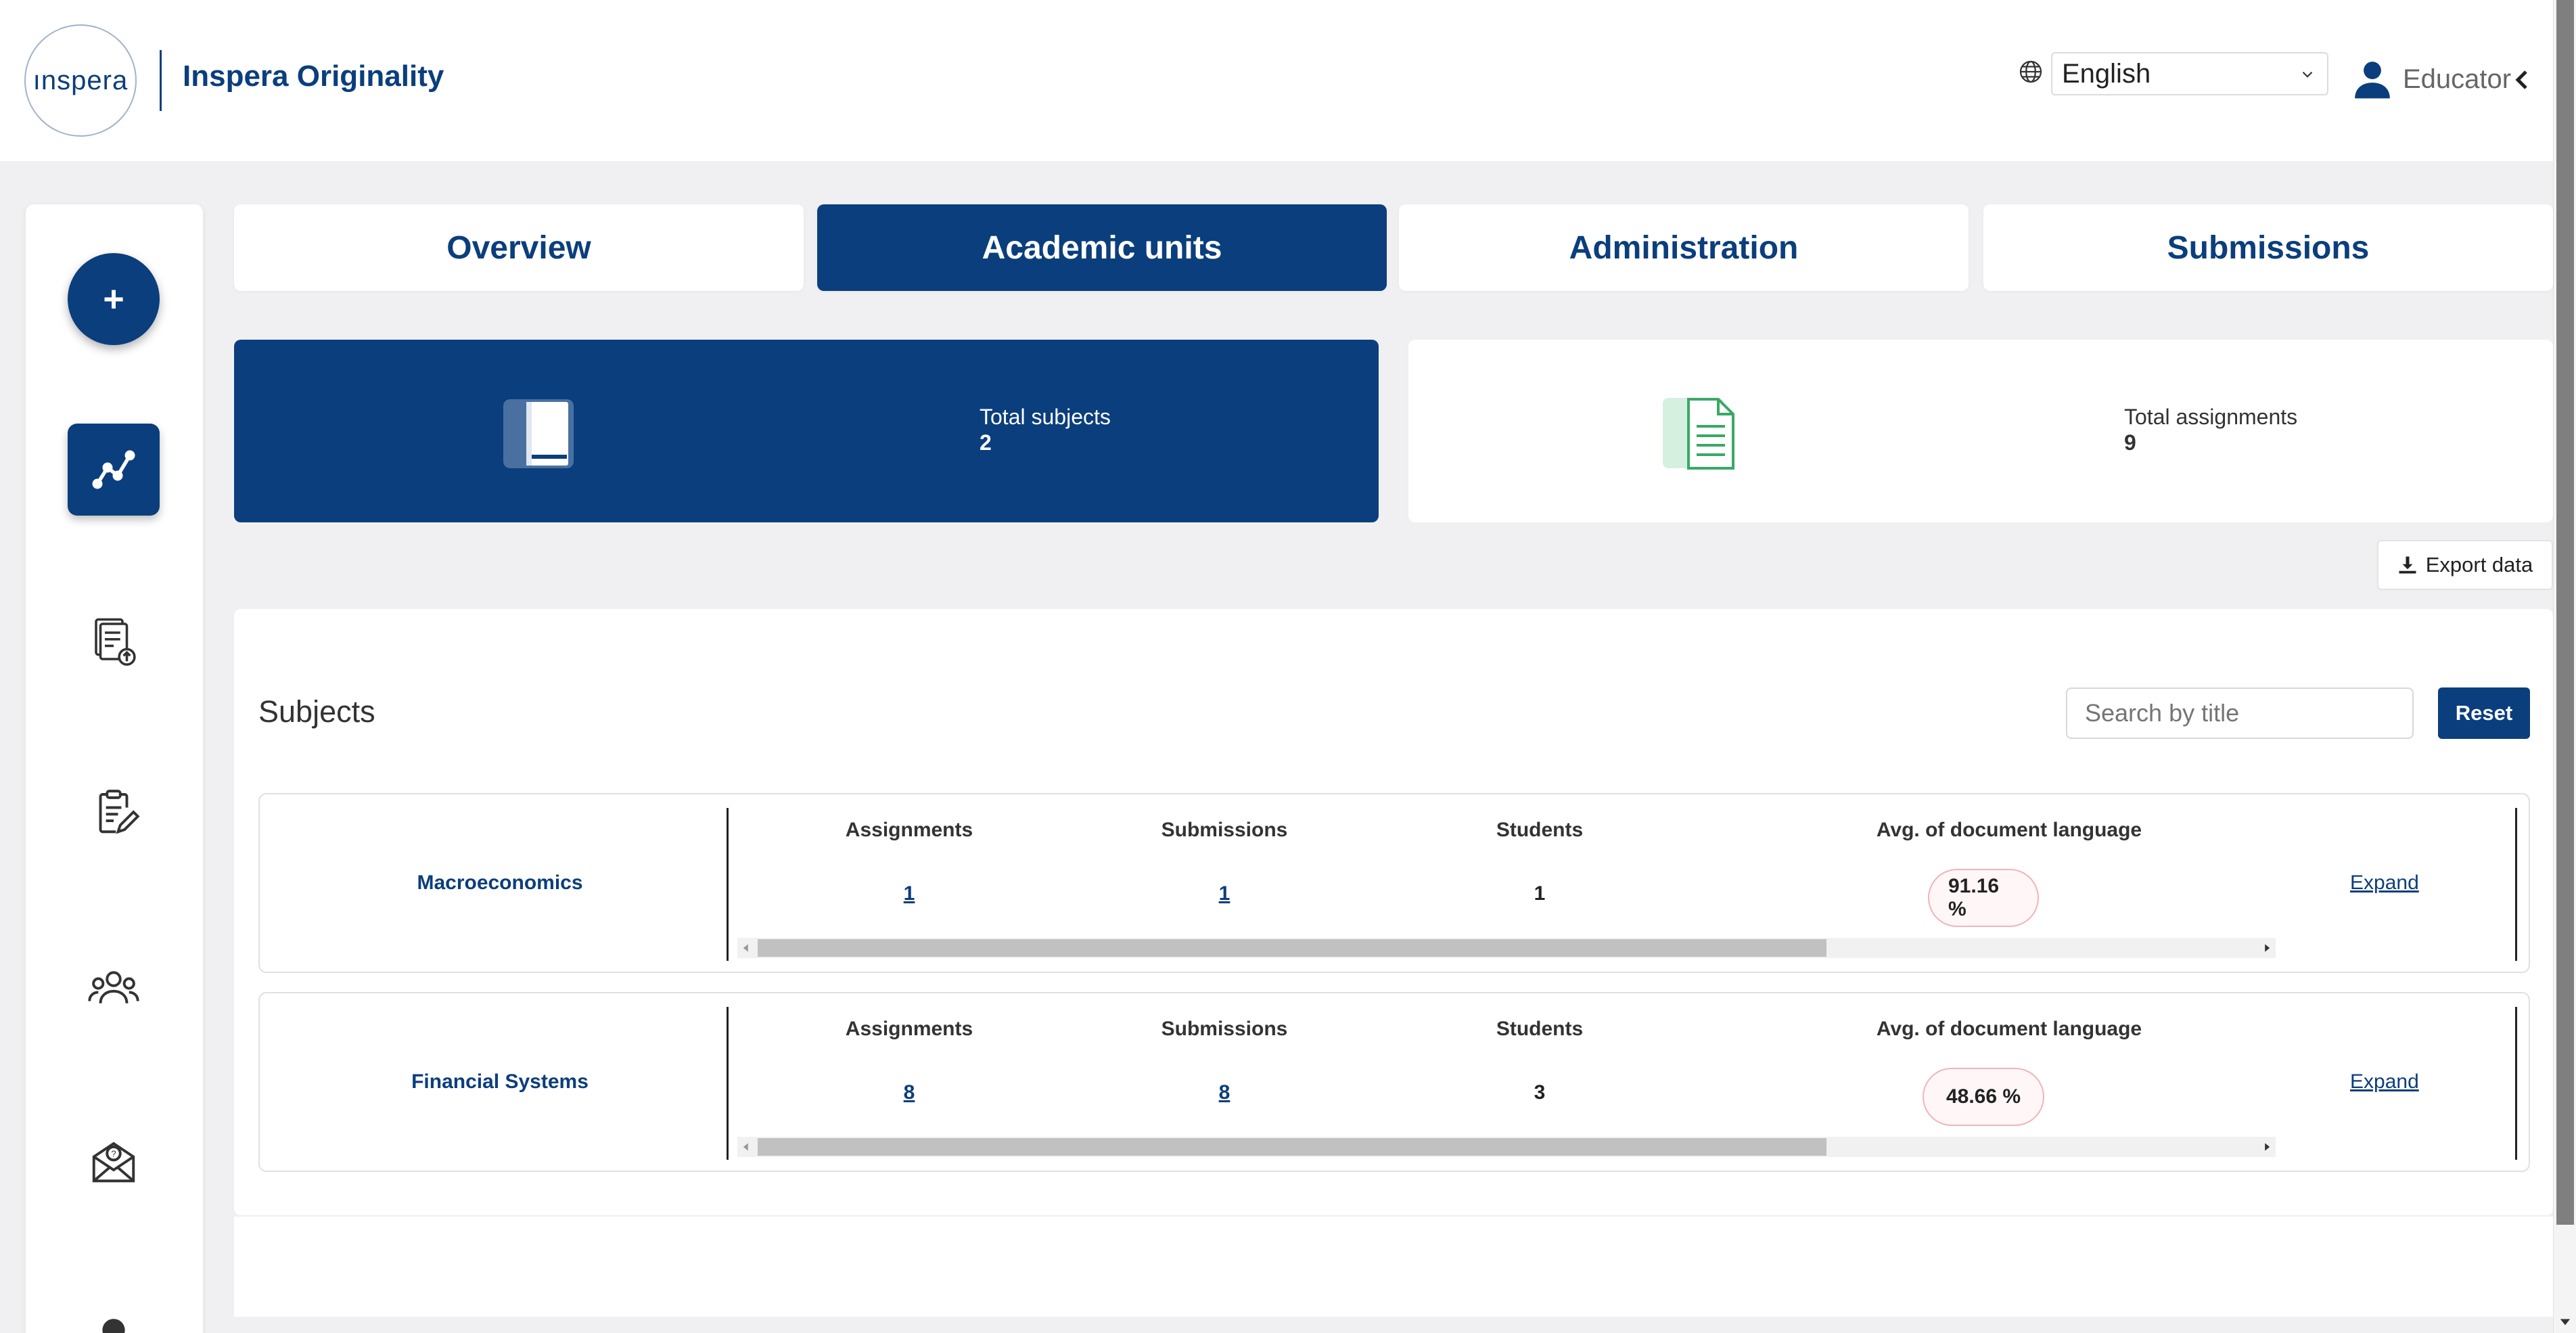  What do you see at coordinates (2307, 74) in the screenshot?
I see `chevron-down-icon` at bounding box center [2307, 74].